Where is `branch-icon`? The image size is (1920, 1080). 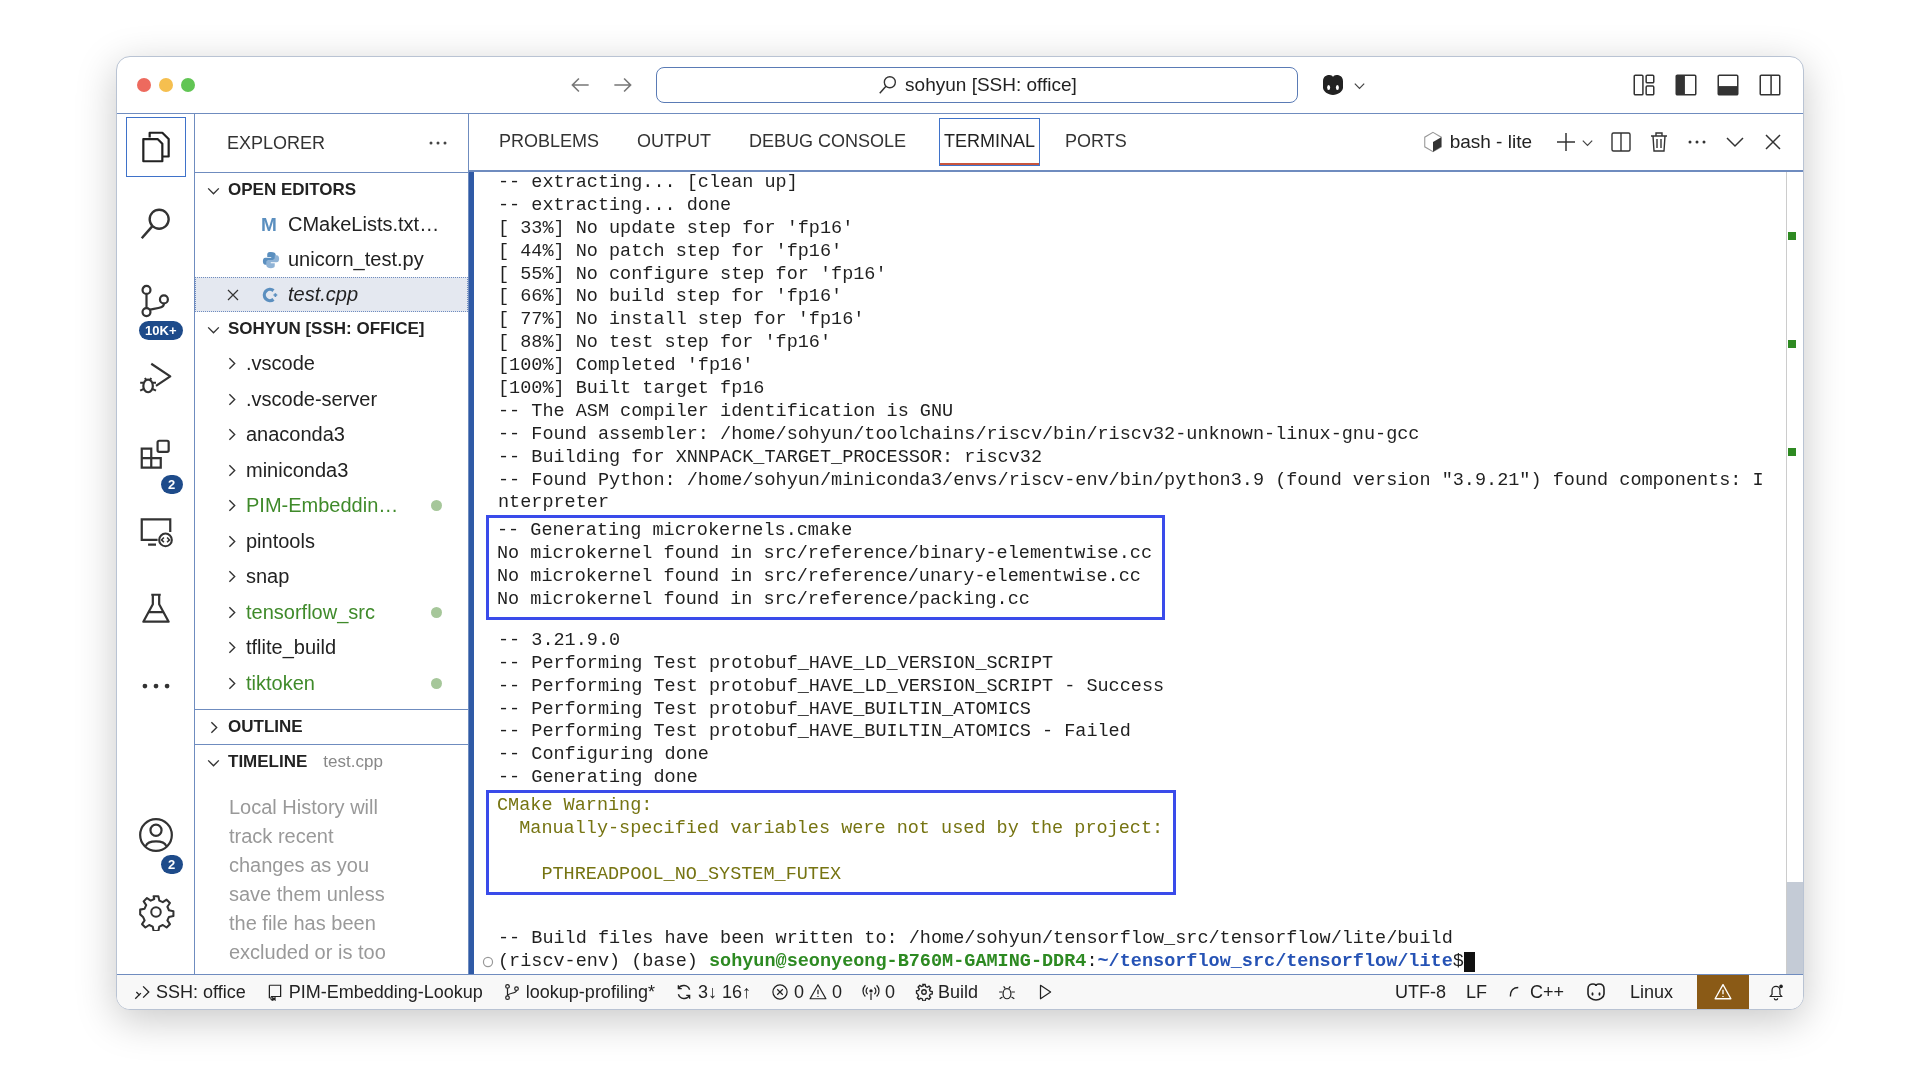
branch-icon is located at coordinates (511, 992).